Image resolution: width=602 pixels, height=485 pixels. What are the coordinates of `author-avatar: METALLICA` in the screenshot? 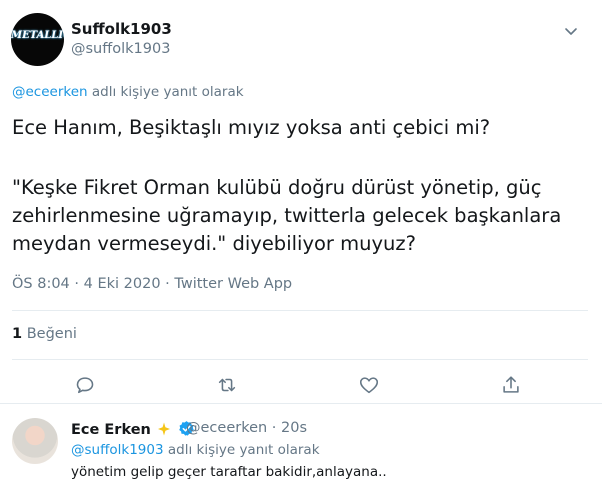 It's located at (37, 39).